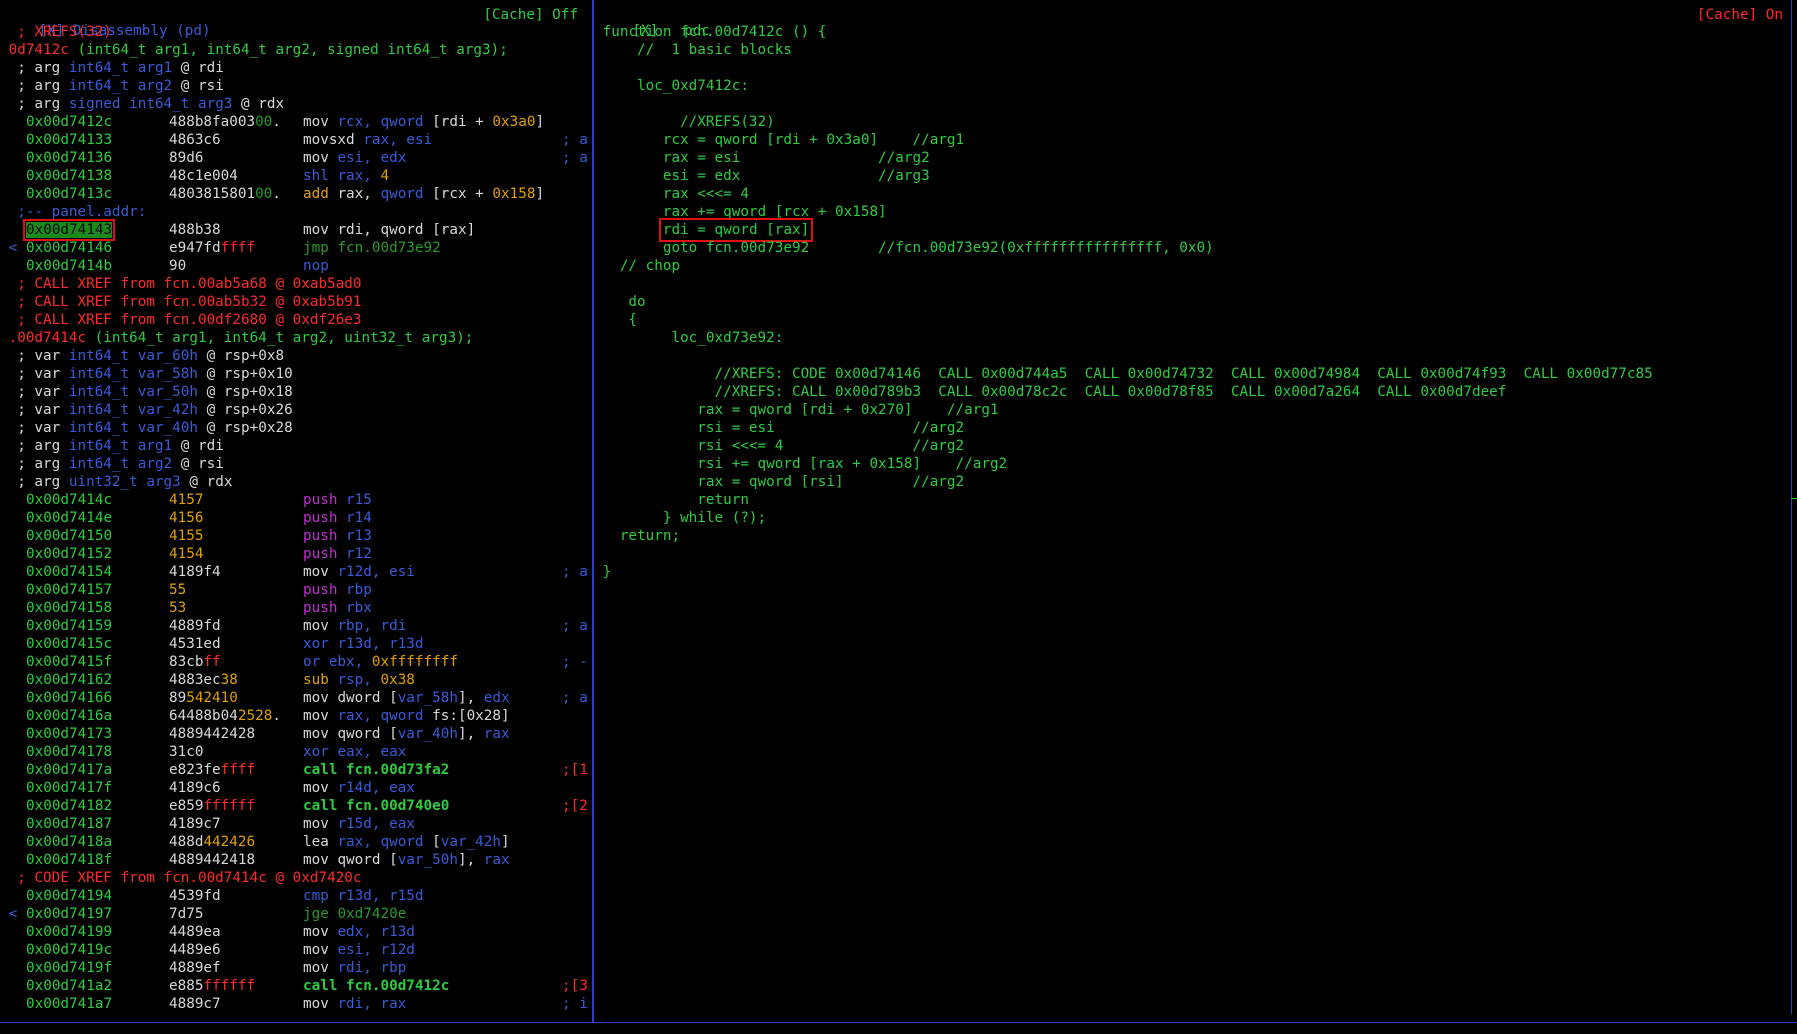 The width and height of the screenshot is (1797, 1034). What do you see at coordinates (1195, 482) in the screenshot?
I see `pseudocode-line: rax = qword [rsi] //arg2` at bounding box center [1195, 482].